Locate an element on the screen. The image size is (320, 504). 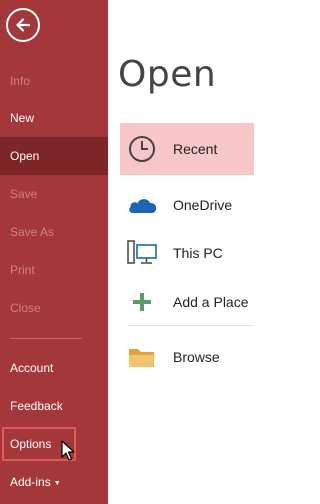
caret-down-icon: ▼ is located at coordinates (57, 483).